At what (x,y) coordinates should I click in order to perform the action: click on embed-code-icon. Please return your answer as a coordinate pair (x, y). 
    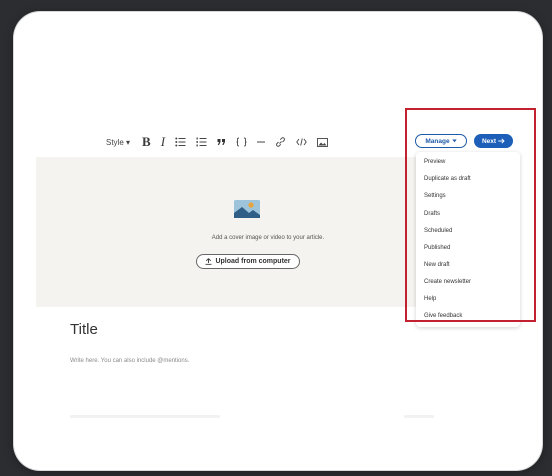
    Looking at the image, I should click on (301, 142).